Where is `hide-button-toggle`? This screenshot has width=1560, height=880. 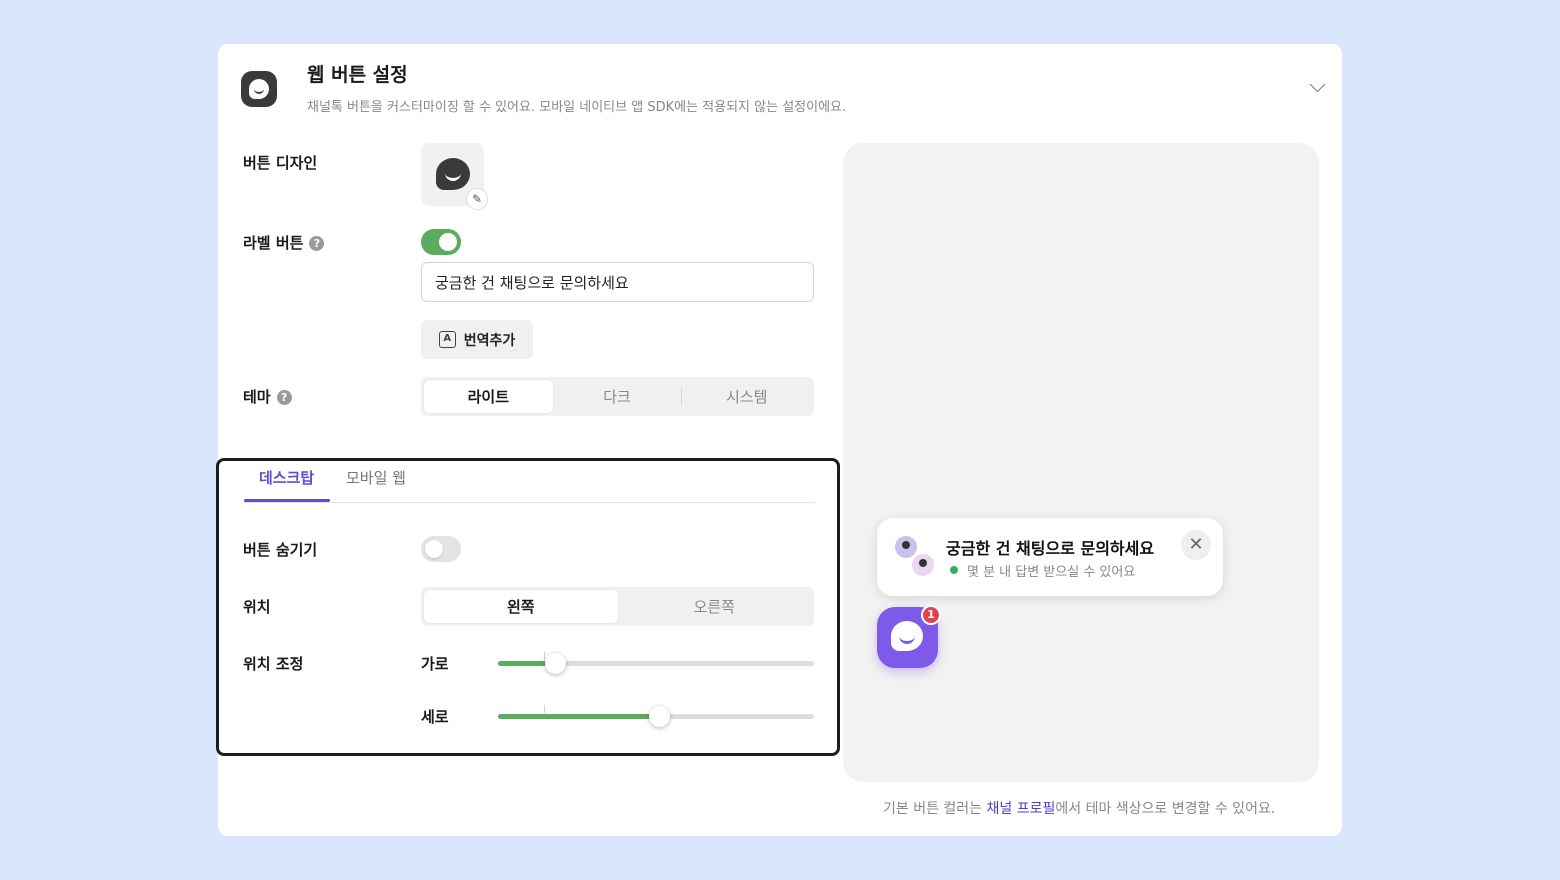 hide-button-toggle is located at coordinates (441, 549).